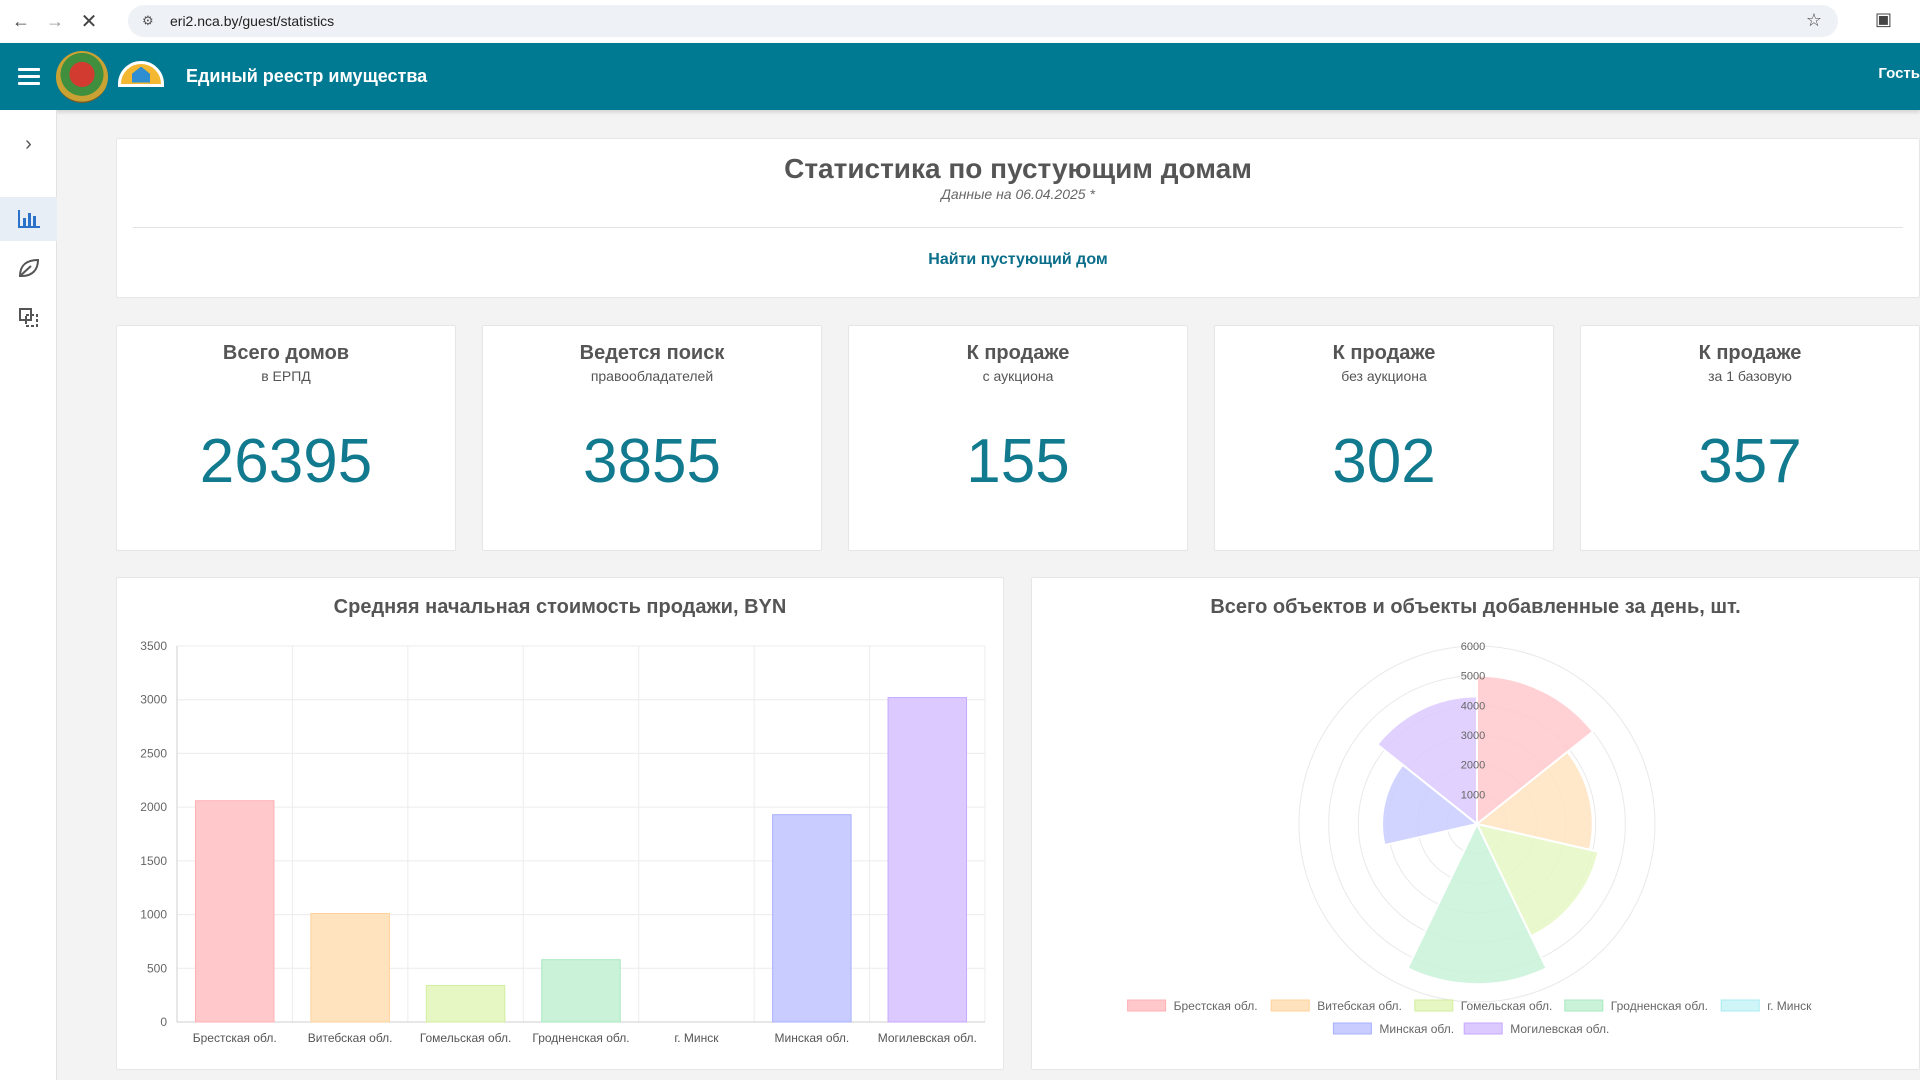 The width and height of the screenshot is (1920, 1080). I want to click on x-tick-label: Гомельская обл., so click(466, 1038).